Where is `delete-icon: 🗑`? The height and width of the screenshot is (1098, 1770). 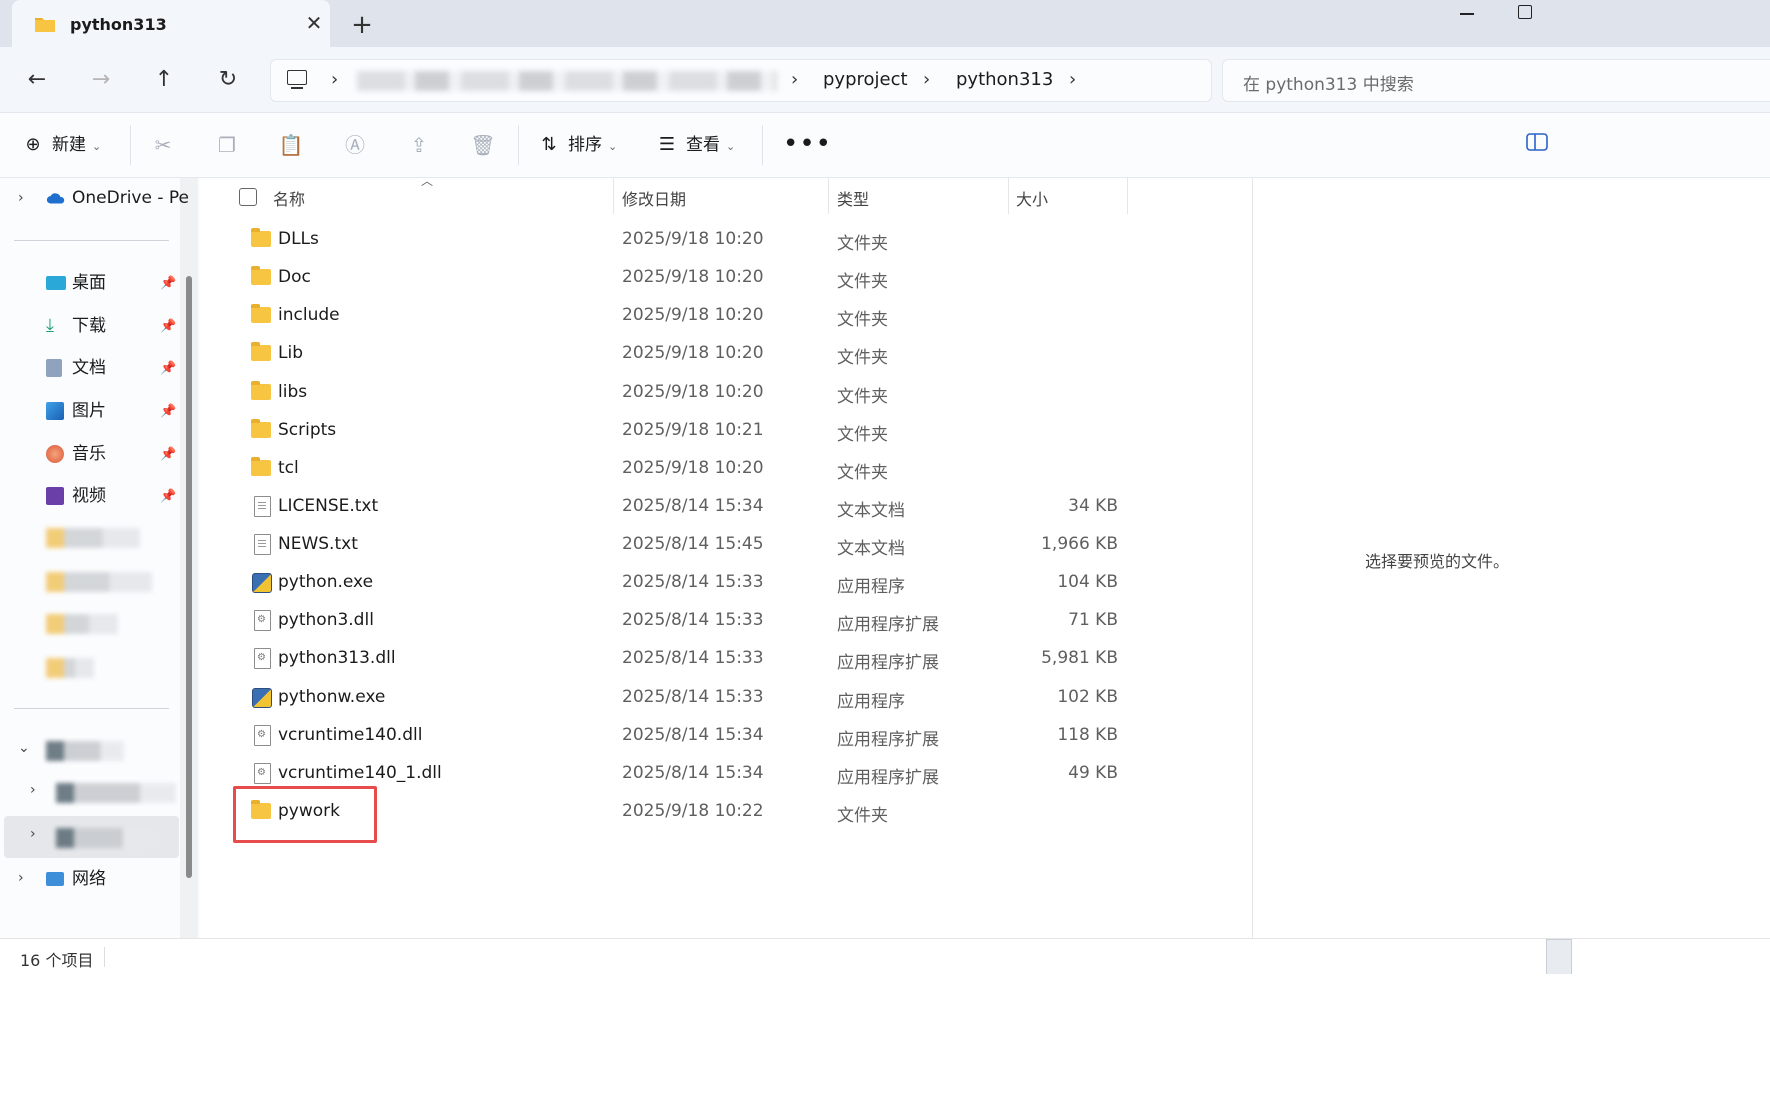 delete-icon: 🗑 is located at coordinates (483, 145).